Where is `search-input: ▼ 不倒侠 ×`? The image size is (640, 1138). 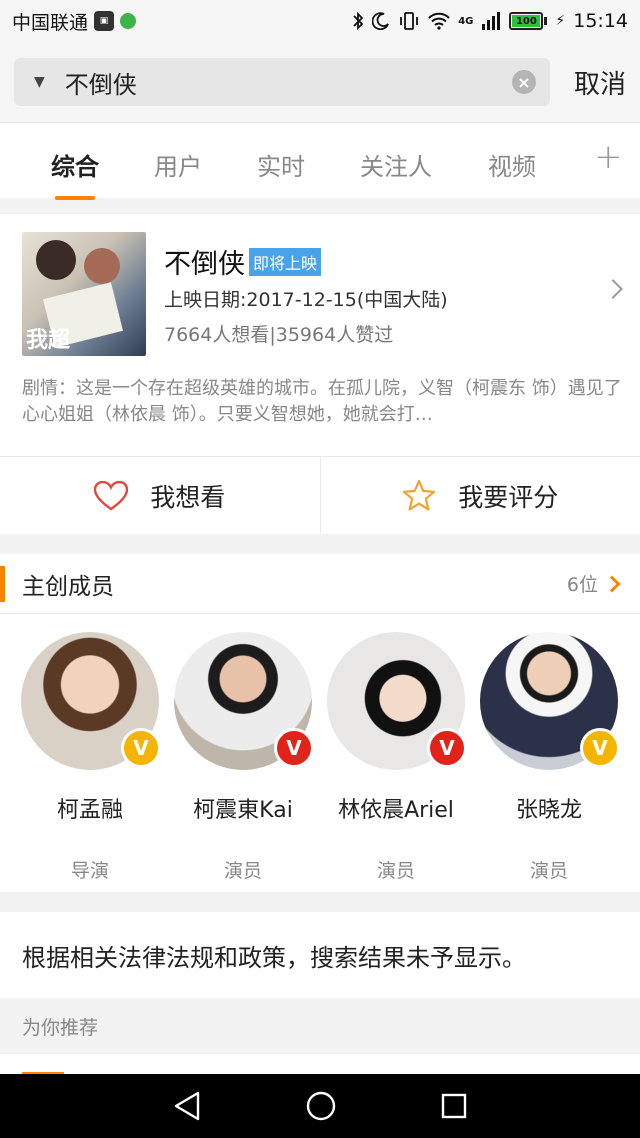 search-input: ▼ 不倒侠 × is located at coordinates (282, 82).